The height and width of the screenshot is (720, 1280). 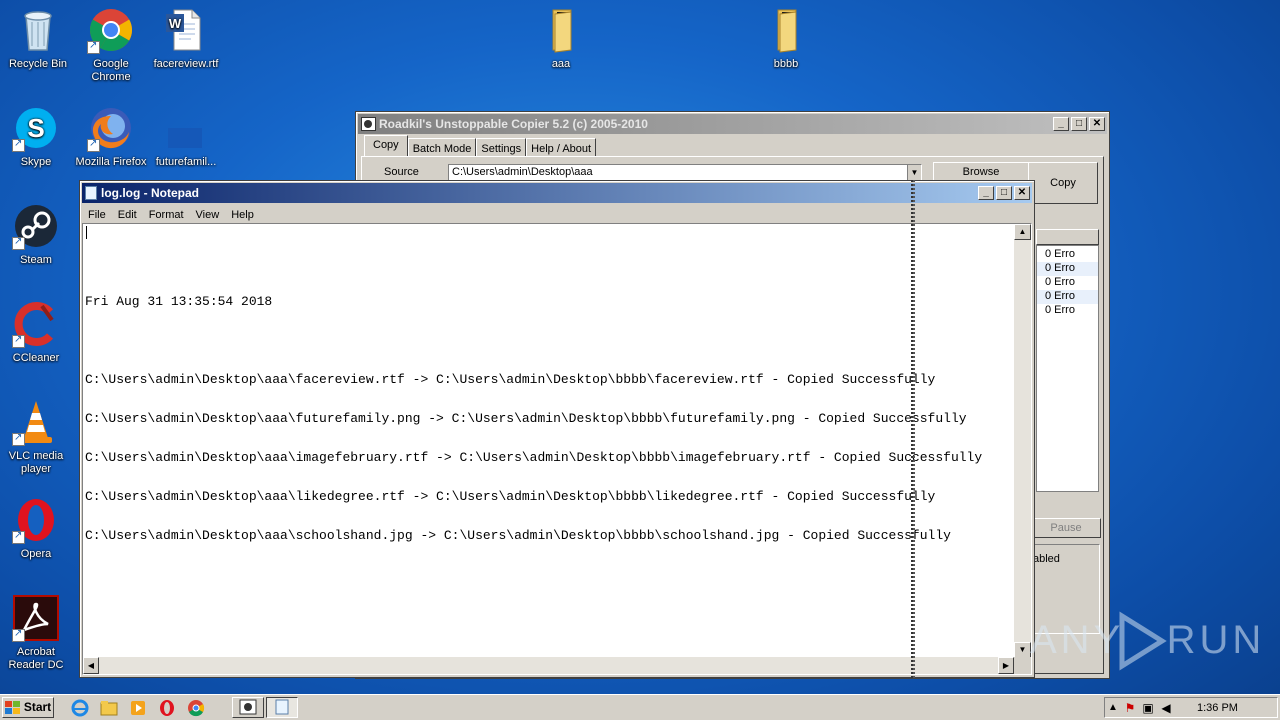 What do you see at coordinates (80, 708) in the screenshot?
I see `internet-explorer-icon` at bounding box center [80, 708].